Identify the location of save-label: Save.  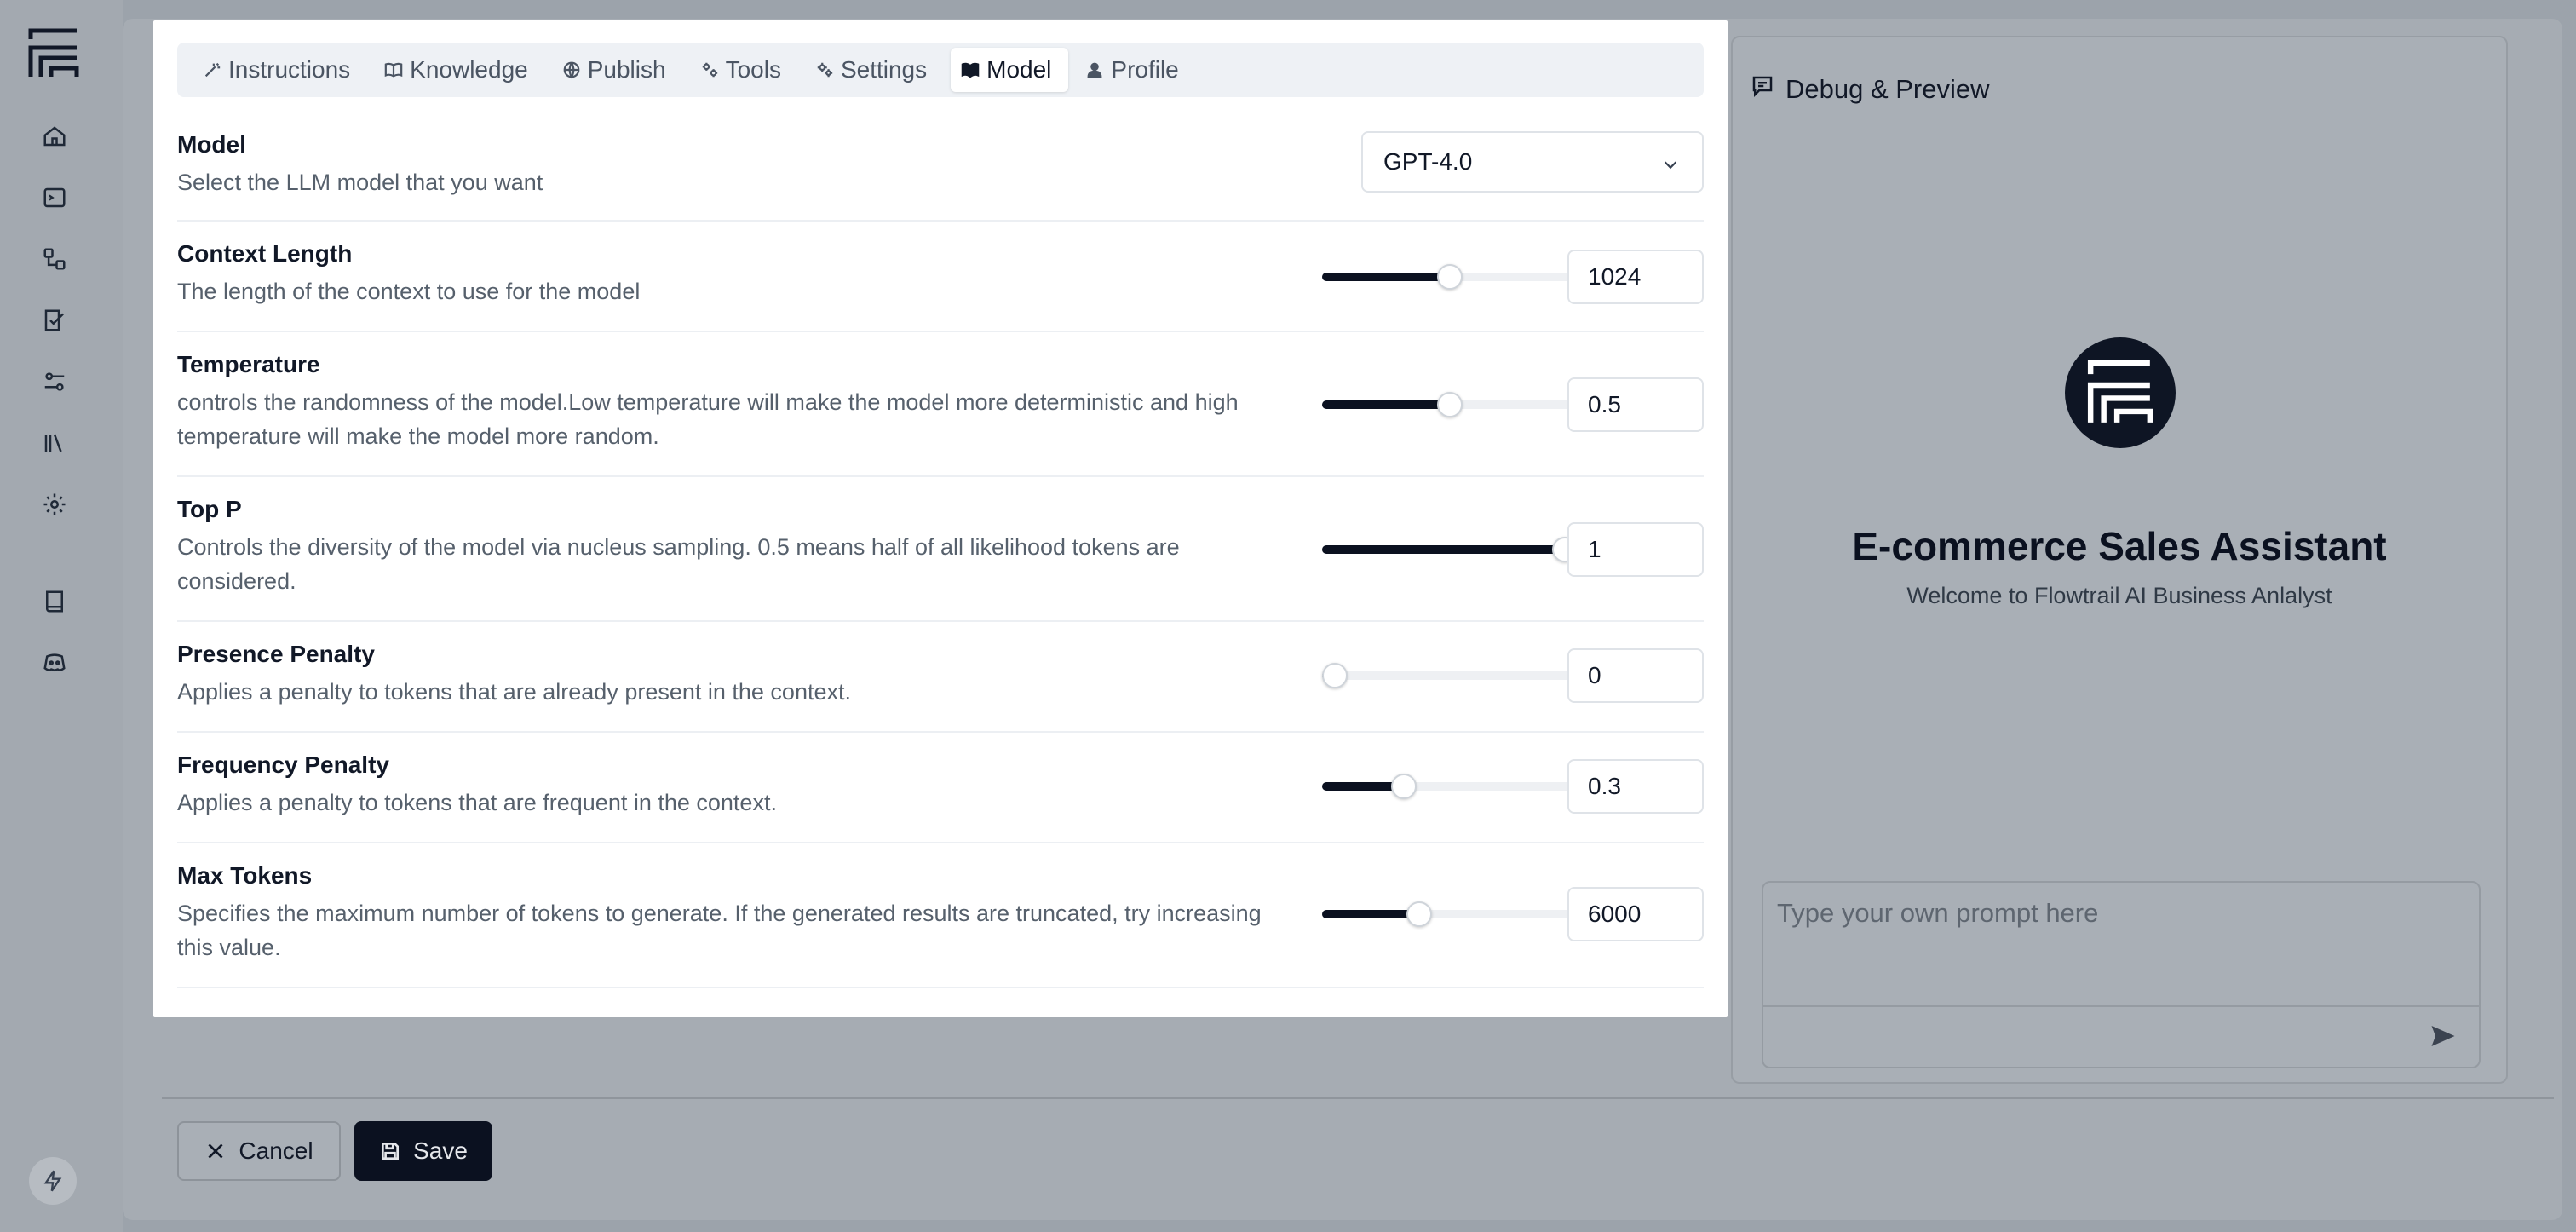
(441, 1150).